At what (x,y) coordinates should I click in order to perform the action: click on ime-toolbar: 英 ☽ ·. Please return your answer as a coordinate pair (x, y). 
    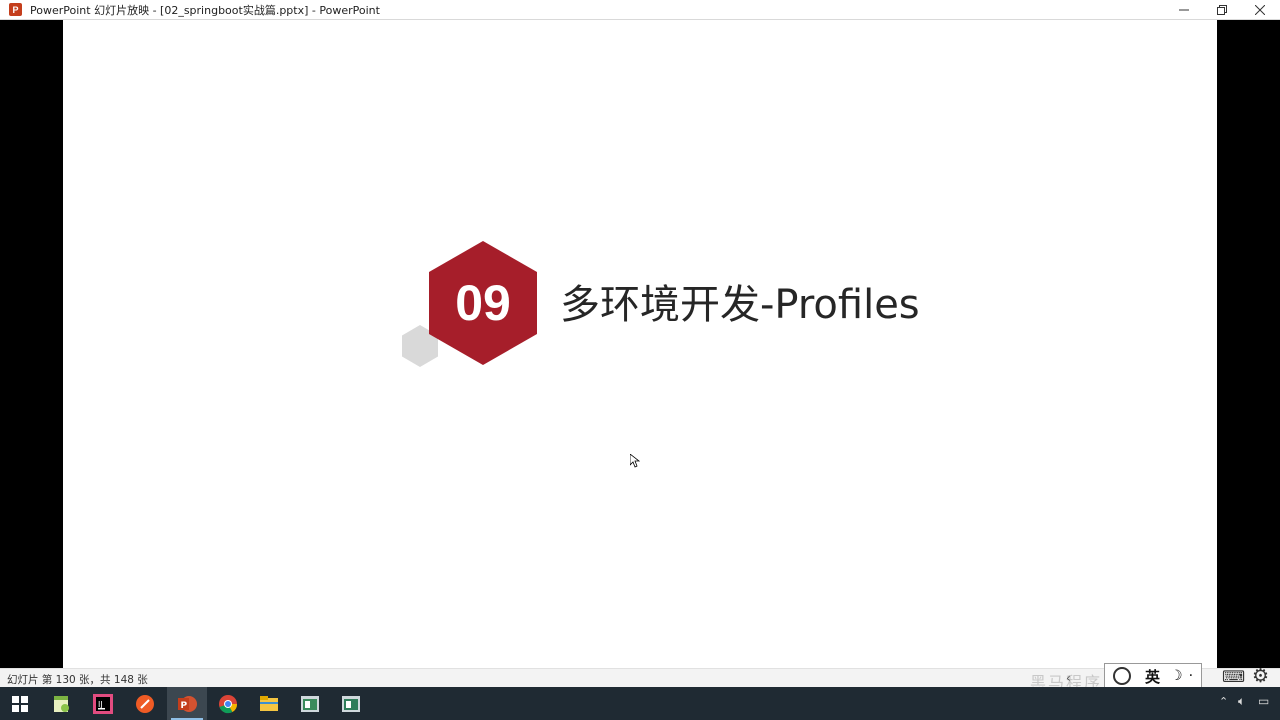
    Looking at the image, I should click on (1153, 676).